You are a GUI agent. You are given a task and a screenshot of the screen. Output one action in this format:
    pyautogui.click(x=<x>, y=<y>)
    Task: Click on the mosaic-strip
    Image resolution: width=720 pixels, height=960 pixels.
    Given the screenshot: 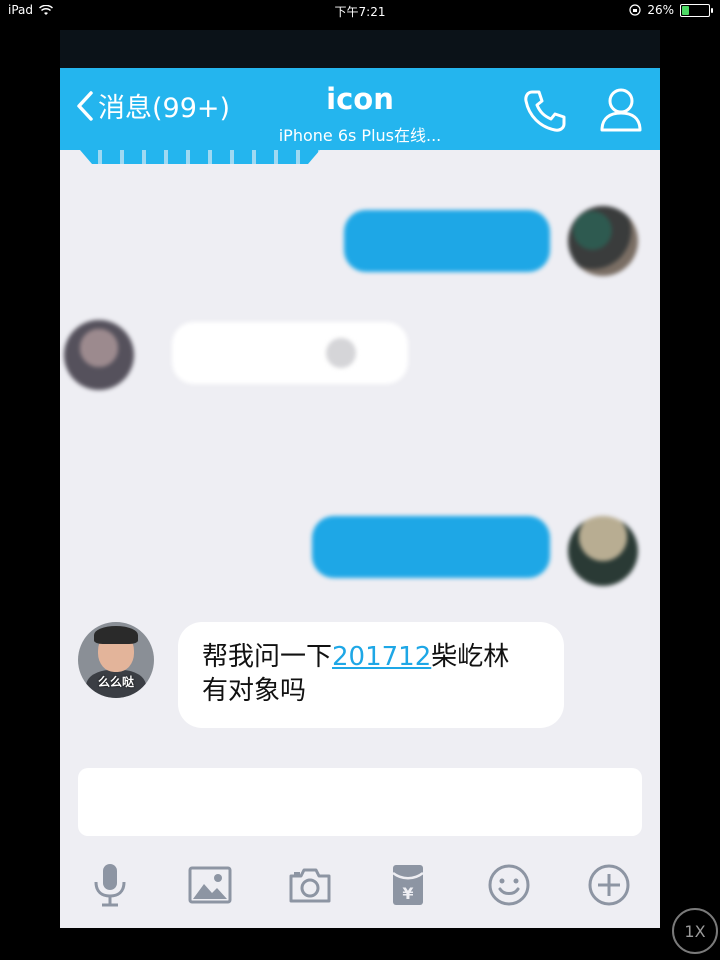 What is the action you would take?
    pyautogui.click(x=200, y=157)
    